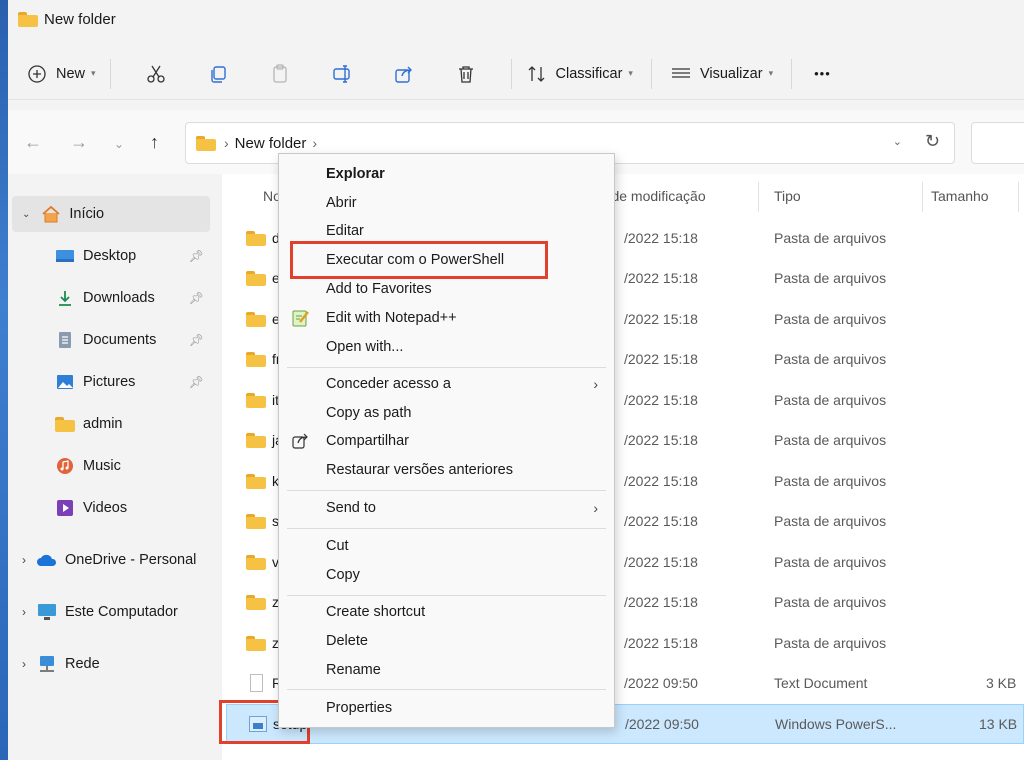 The height and width of the screenshot is (760, 1024). Describe the element at coordinates (347, 641) in the screenshot. I see `menu-item-label: Delete` at that location.